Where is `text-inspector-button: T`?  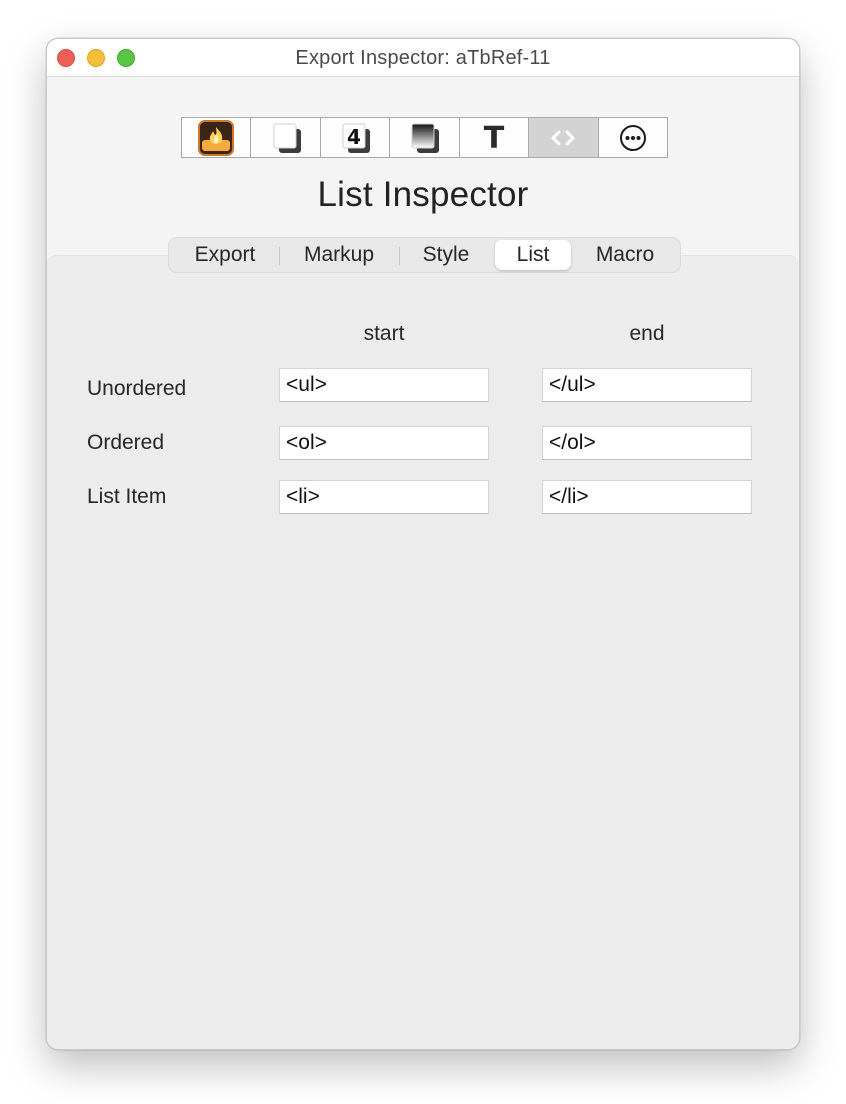 text-inspector-button: T is located at coordinates (495, 137).